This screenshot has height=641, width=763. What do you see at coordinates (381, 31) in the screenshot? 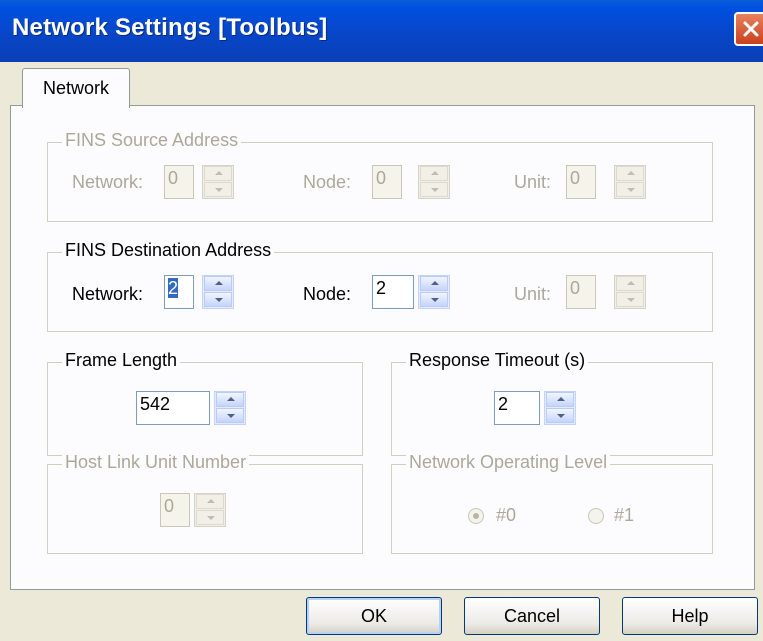
I see `title-bar: Network Settings [Toolbus]` at bounding box center [381, 31].